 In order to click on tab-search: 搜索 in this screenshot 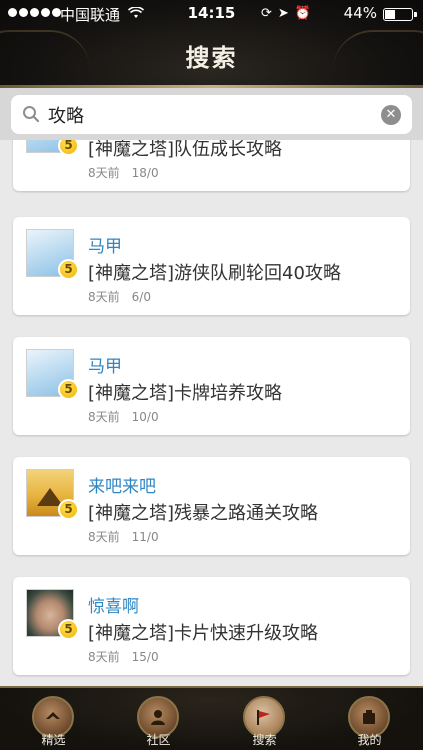, I will do `click(264, 719)`.